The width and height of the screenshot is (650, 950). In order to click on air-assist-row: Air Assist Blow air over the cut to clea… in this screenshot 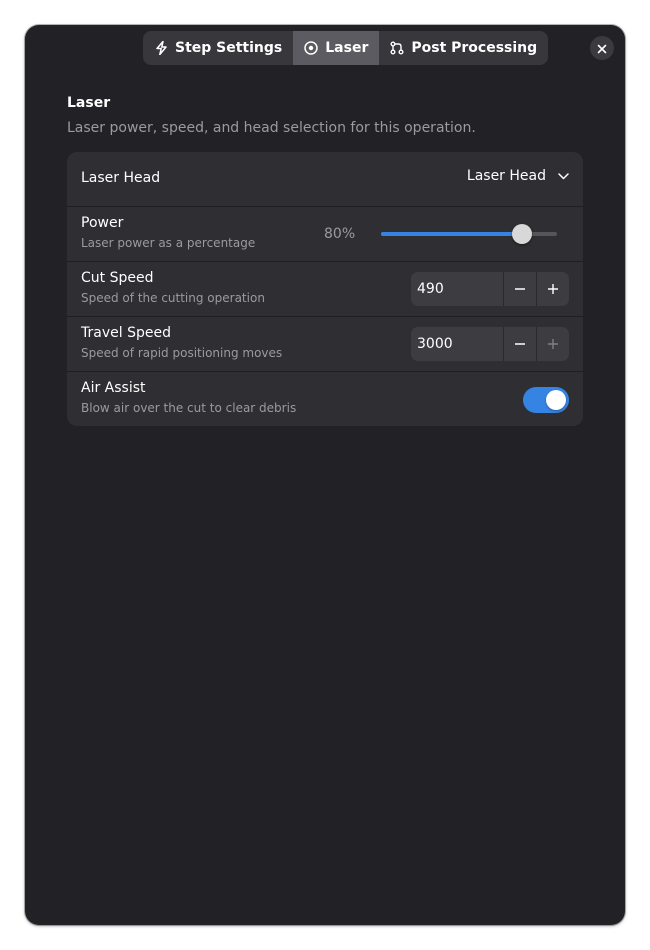, I will do `click(325, 399)`.